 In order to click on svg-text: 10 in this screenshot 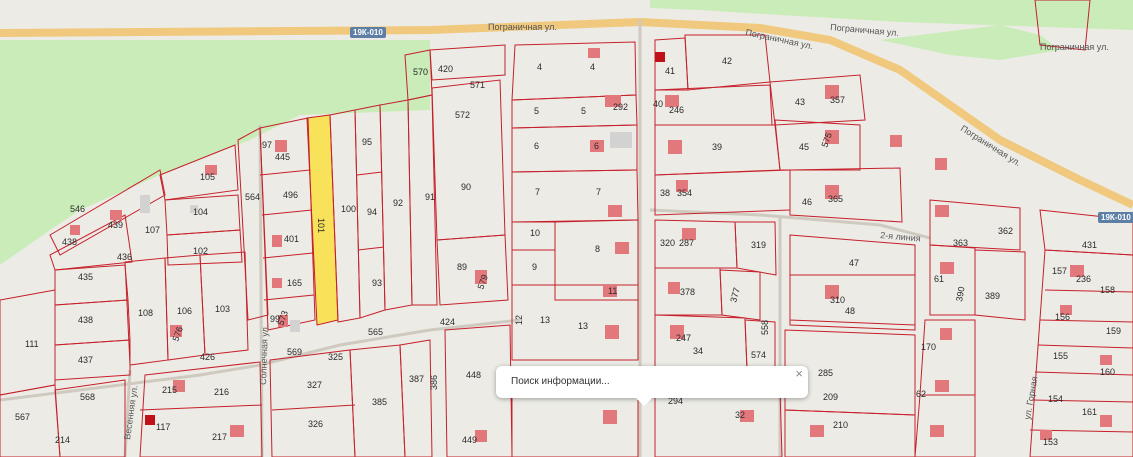, I will do `click(535, 233)`.